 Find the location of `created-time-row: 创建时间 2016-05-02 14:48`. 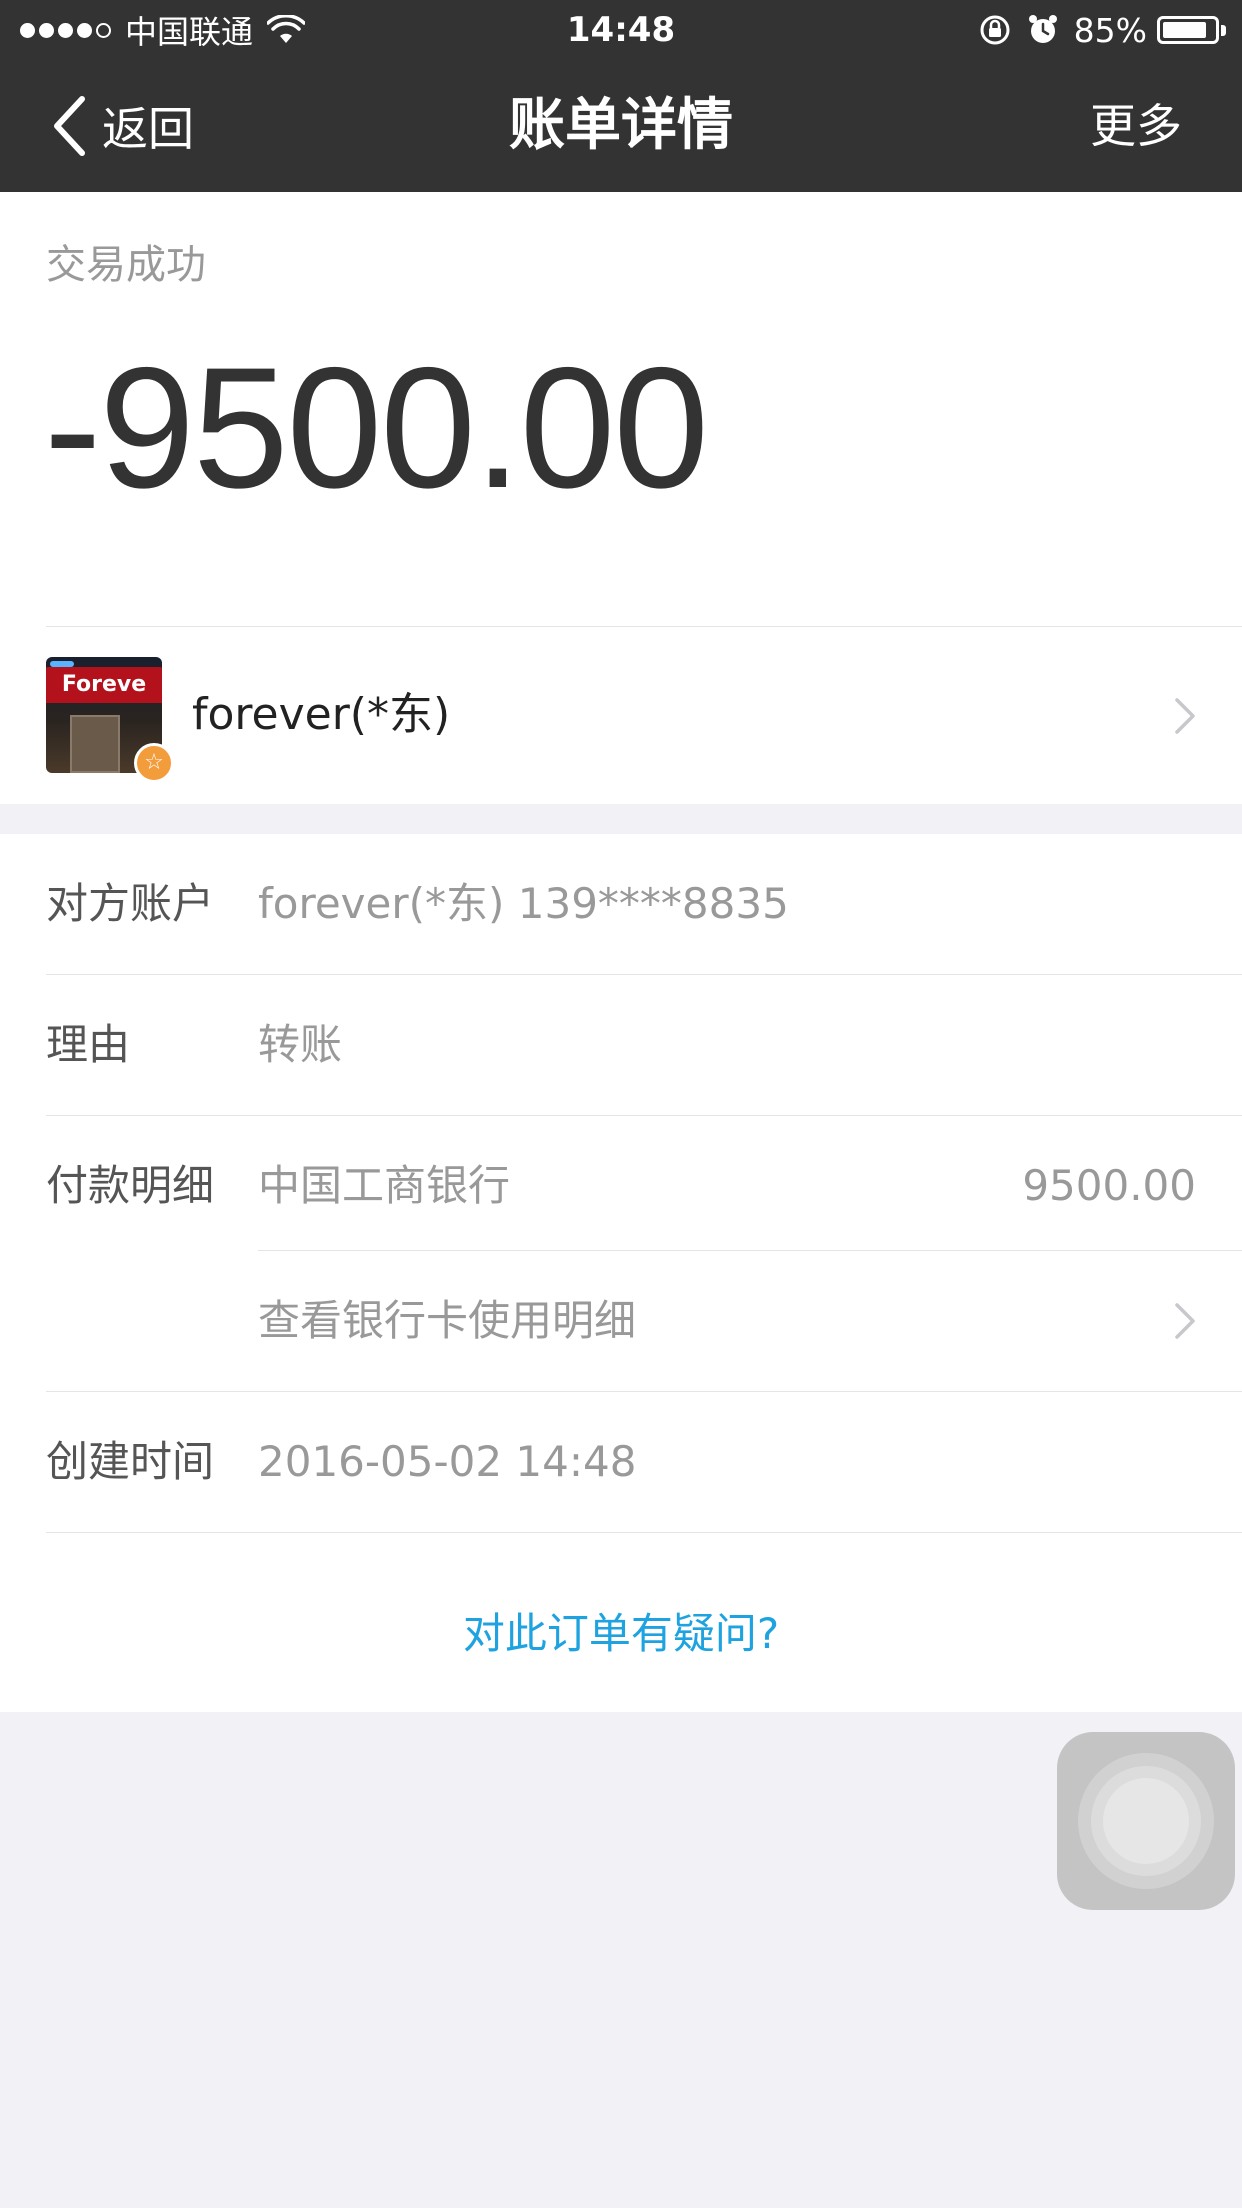

created-time-row: 创建时间 2016-05-02 14:48 is located at coordinates (621, 1462).